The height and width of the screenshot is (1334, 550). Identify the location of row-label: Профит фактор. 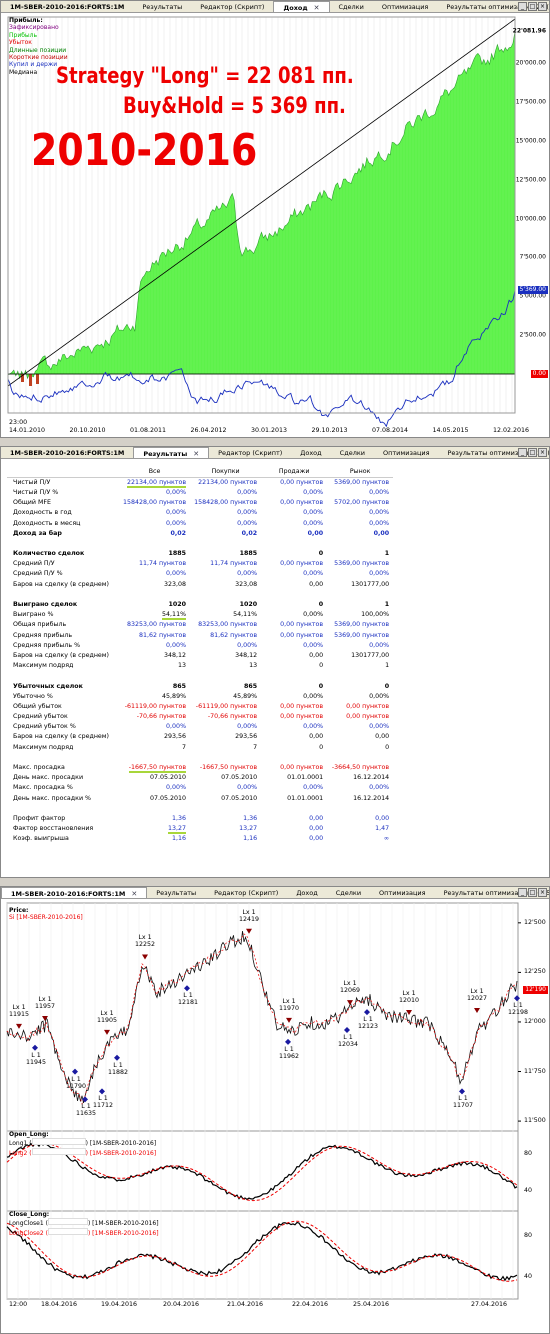
(39, 818).